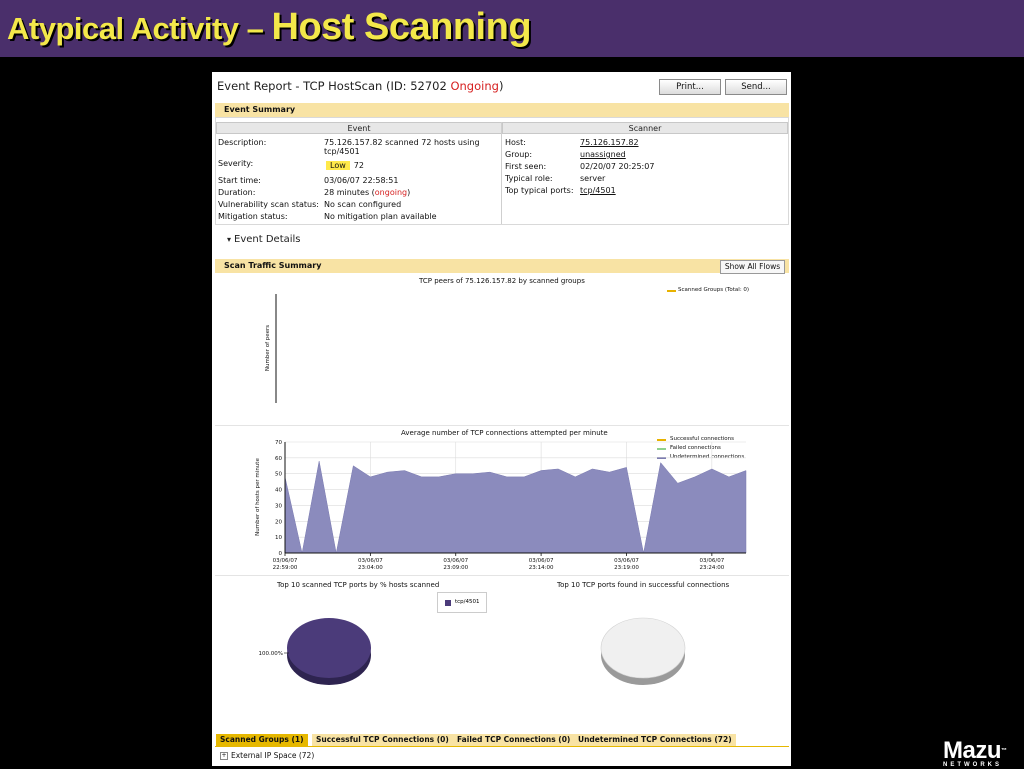 This screenshot has width=1024, height=769. I want to click on undetermined-area, so click(515, 507).